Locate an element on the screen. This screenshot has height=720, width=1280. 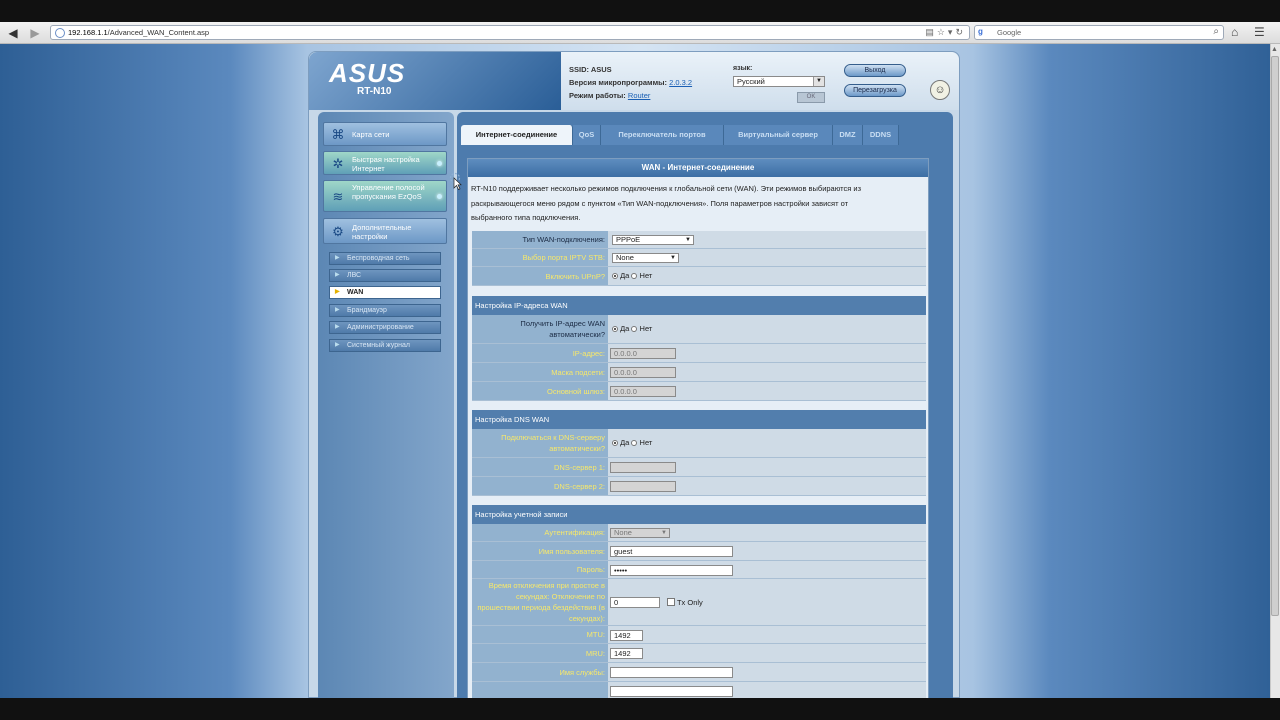
tab-qos: QoS is located at coordinates (587, 135).